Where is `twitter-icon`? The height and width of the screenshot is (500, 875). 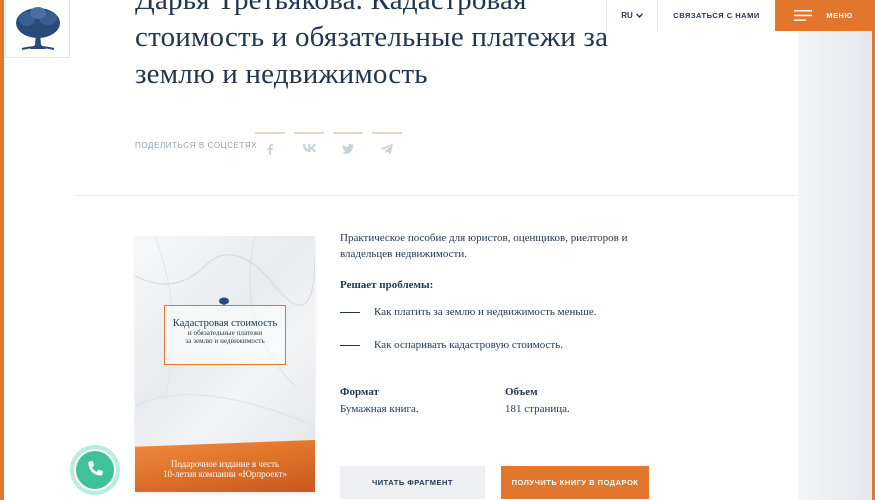 twitter-icon is located at coordinates (348, 149).